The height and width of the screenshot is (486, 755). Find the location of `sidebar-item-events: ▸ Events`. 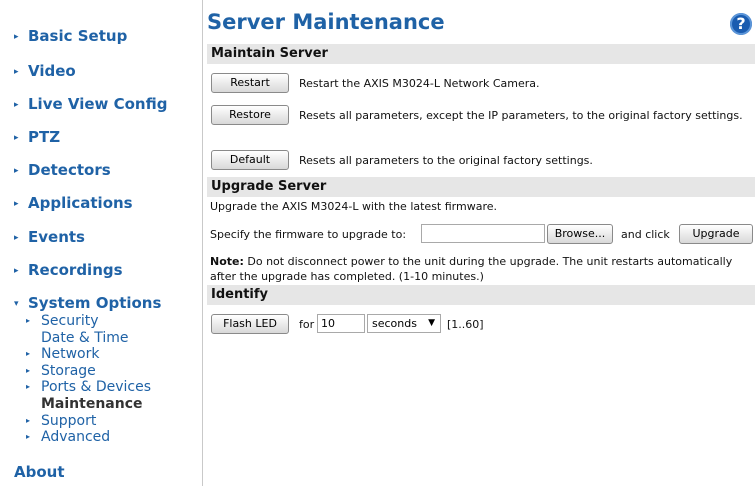

sidebar-item-events: ▸ Events is located at coordinates (49, 237).